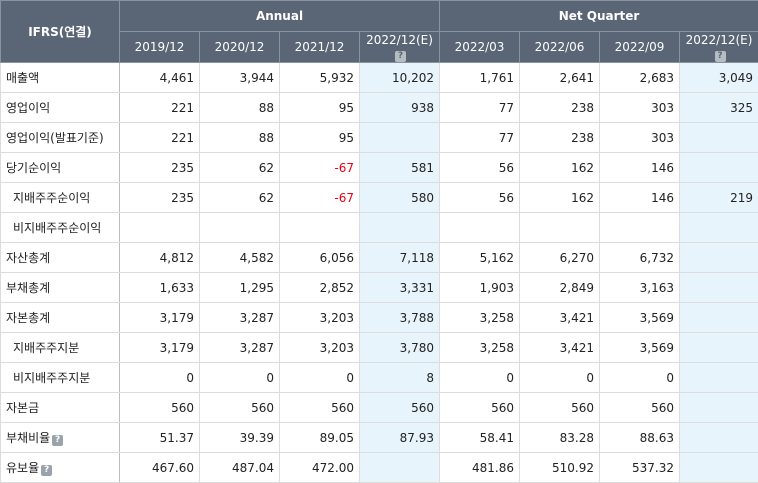 This screenshot has width=758, height=483. I want to click on table-cell: 8, so click(400, 378).